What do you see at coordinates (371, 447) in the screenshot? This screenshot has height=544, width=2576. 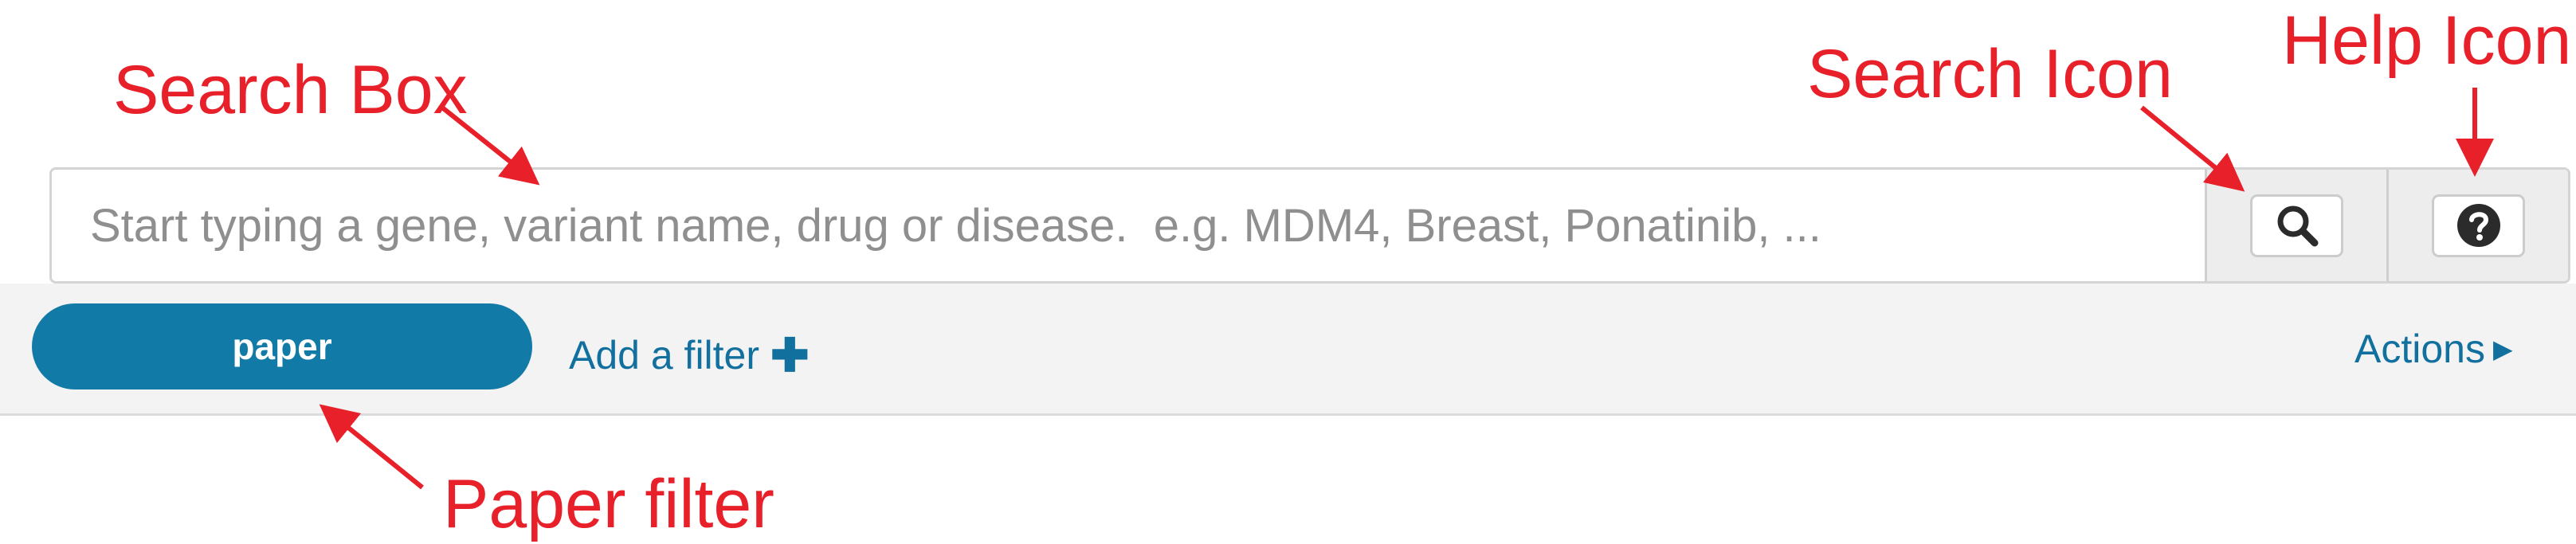 I see `arrow-paper-filter` at bounding box center [371, 447].